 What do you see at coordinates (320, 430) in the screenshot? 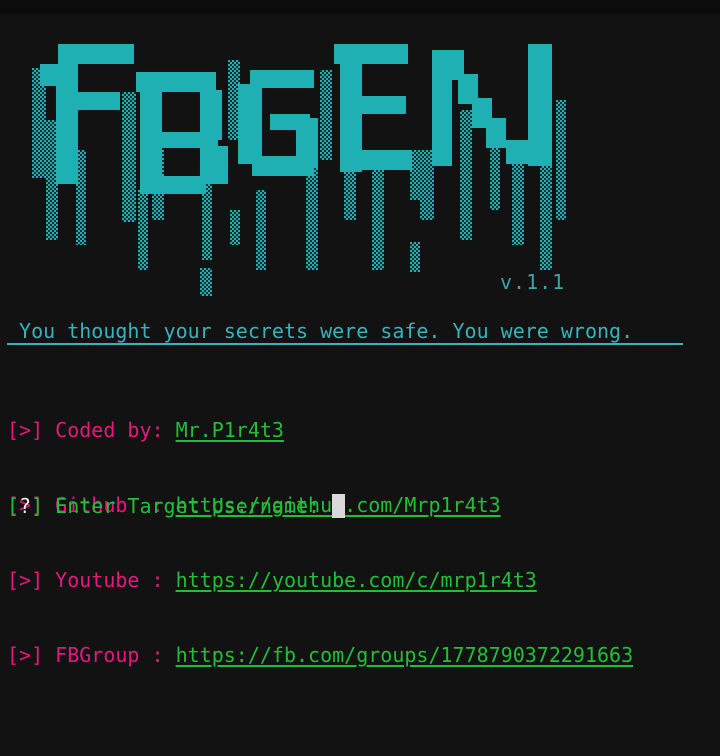
I see `info-line-coded-by: [>] Coded by: Mr.P1r4t3` at bounding box center [320, 430].